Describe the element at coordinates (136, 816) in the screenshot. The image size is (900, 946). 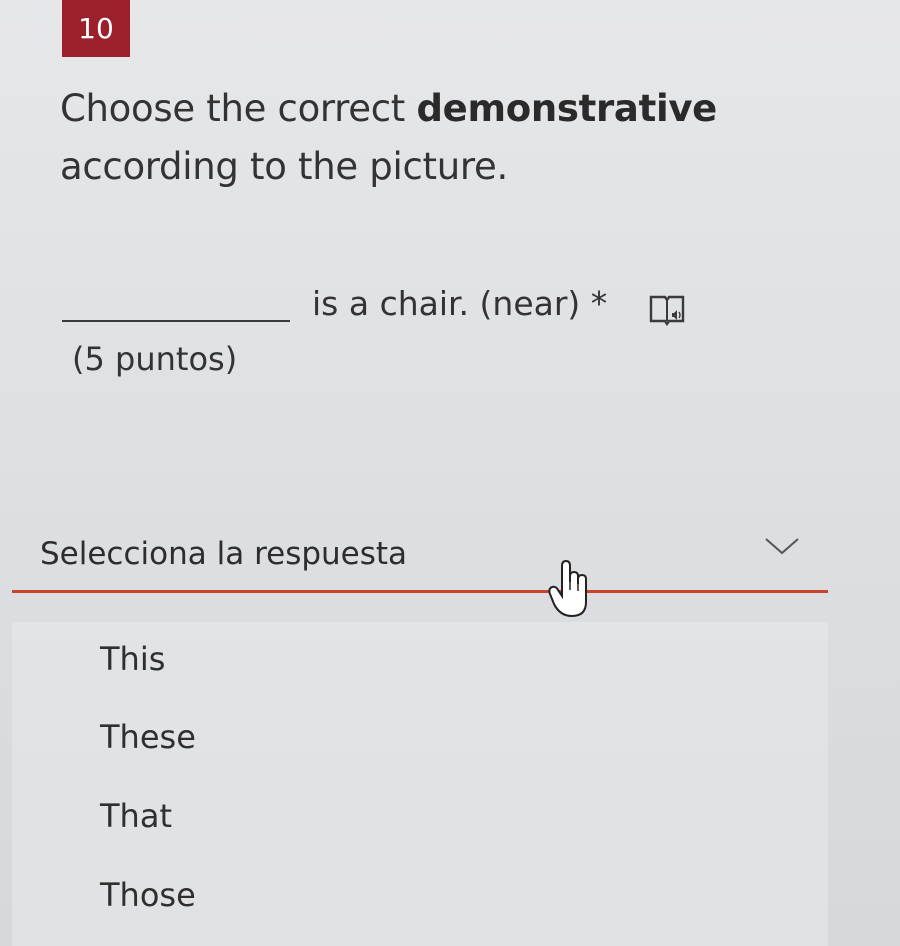
I see `dropdown-option-that: That` at that location.